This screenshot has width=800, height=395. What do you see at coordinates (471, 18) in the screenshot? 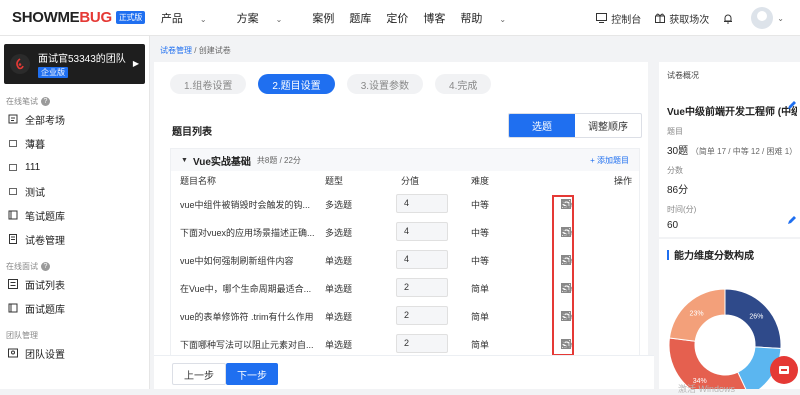
I see `nav-label: 帮助` at bounding box center [471, 18].